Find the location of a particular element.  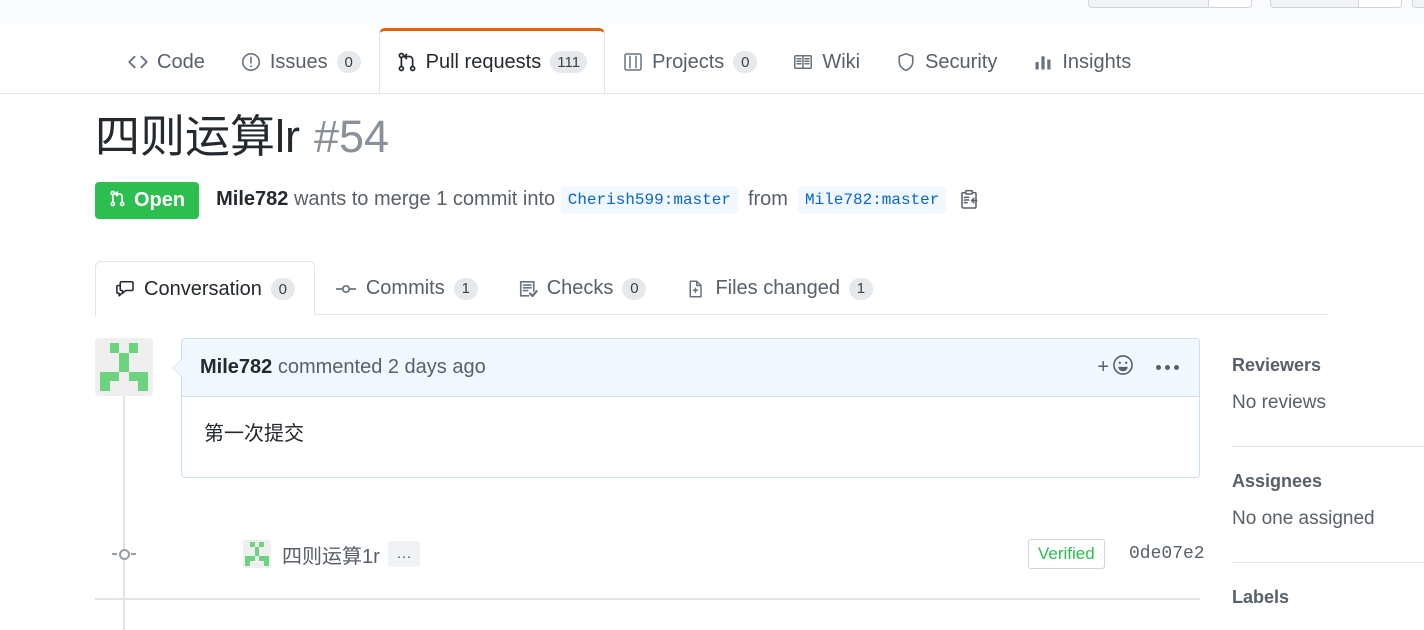

project-icon is located at coordinates (633, 62).